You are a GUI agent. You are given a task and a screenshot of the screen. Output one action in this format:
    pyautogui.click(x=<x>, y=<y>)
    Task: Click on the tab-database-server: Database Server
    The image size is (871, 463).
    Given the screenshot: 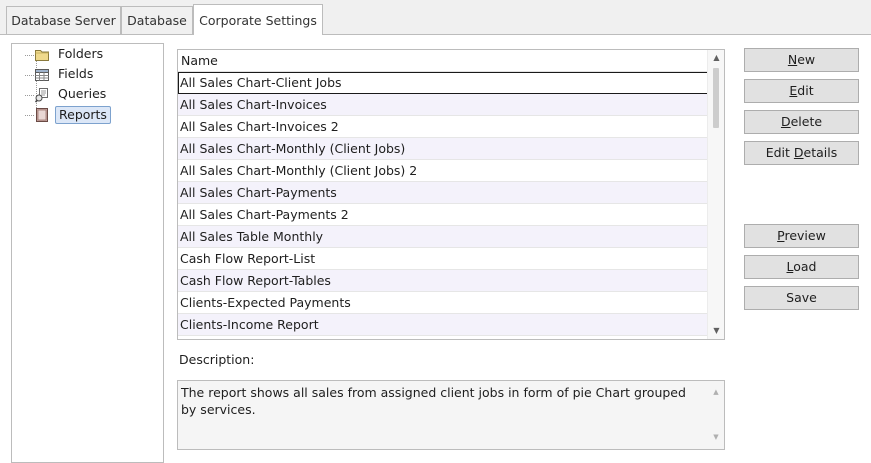 What is the action you would take?
    pyautogui.click(x=63, y=20)
    